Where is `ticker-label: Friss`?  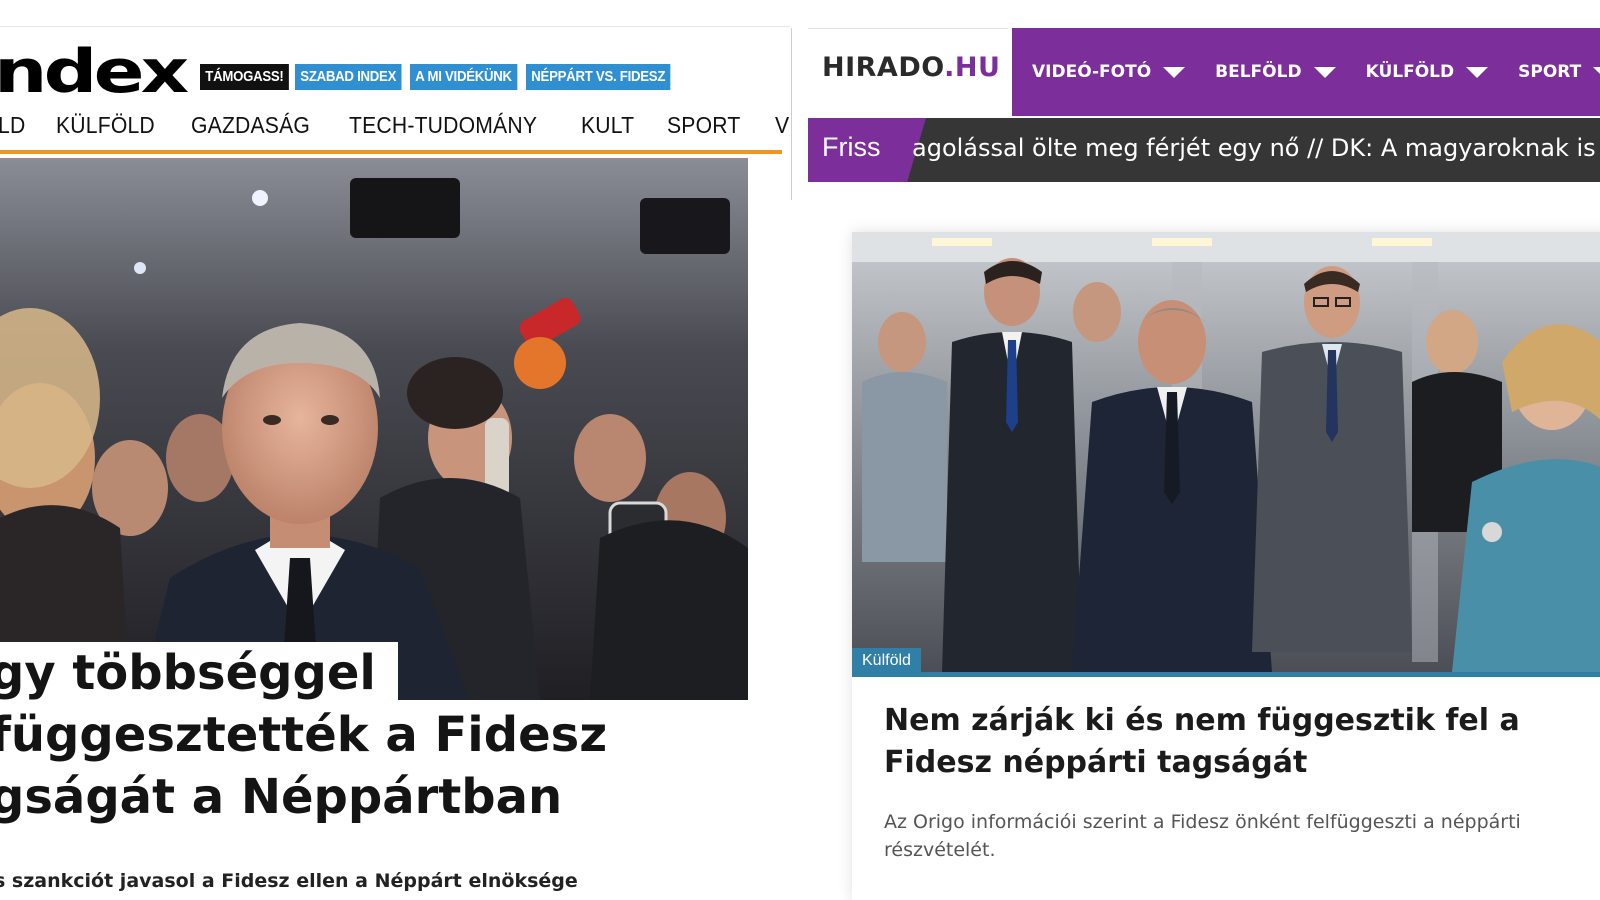
ticker-label: Friss is located at coordinates (867, 150).